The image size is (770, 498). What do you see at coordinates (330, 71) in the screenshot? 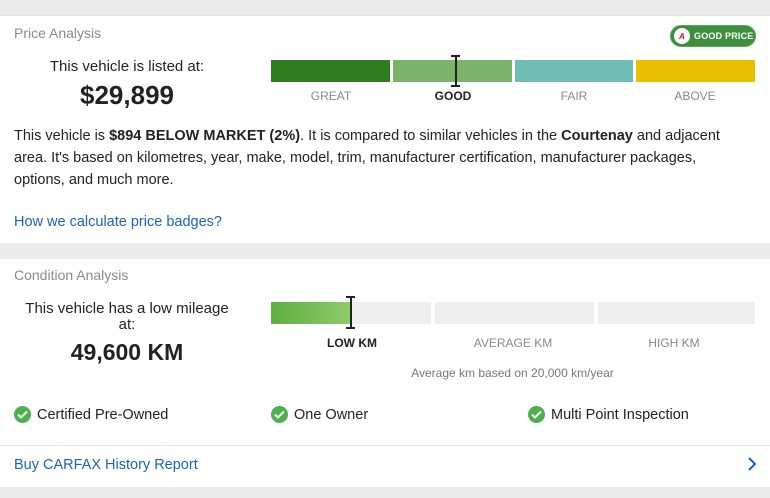
I see `scale-segment-great` at bounding box center [330, 71].